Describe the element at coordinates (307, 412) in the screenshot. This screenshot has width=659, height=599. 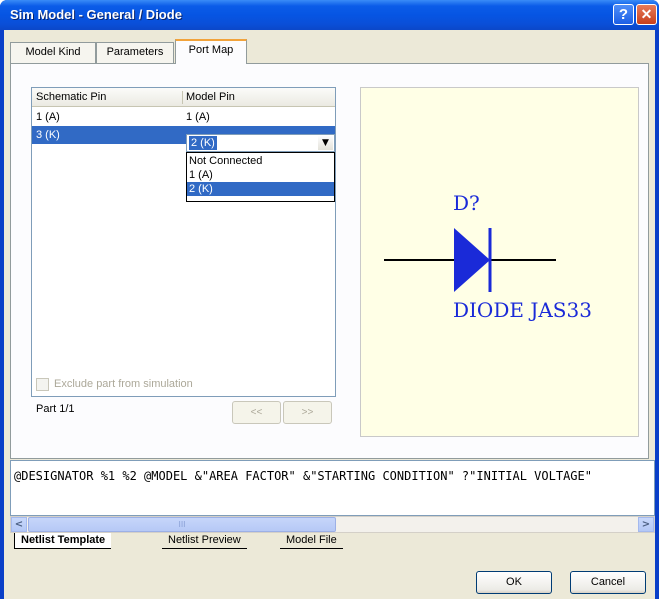
I see `next-part-button: >>` at that location.